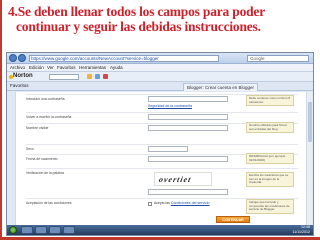 Image resolution: width=320 pixels, height=240 pixels. I want to click on menu-ayuda: Ayuda, so click(116, 68).